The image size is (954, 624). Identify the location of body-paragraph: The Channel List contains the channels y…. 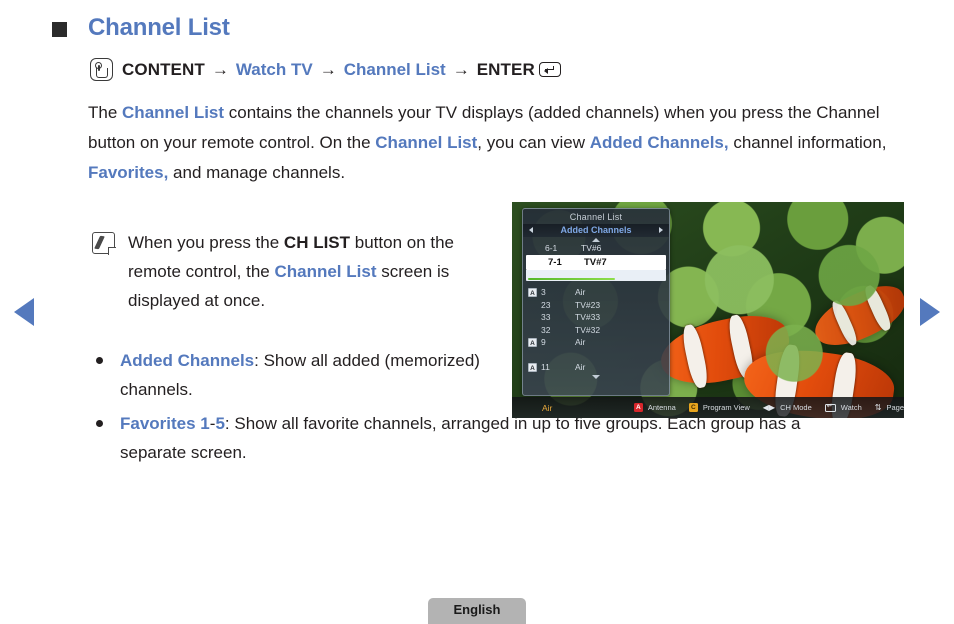
(498, 143).